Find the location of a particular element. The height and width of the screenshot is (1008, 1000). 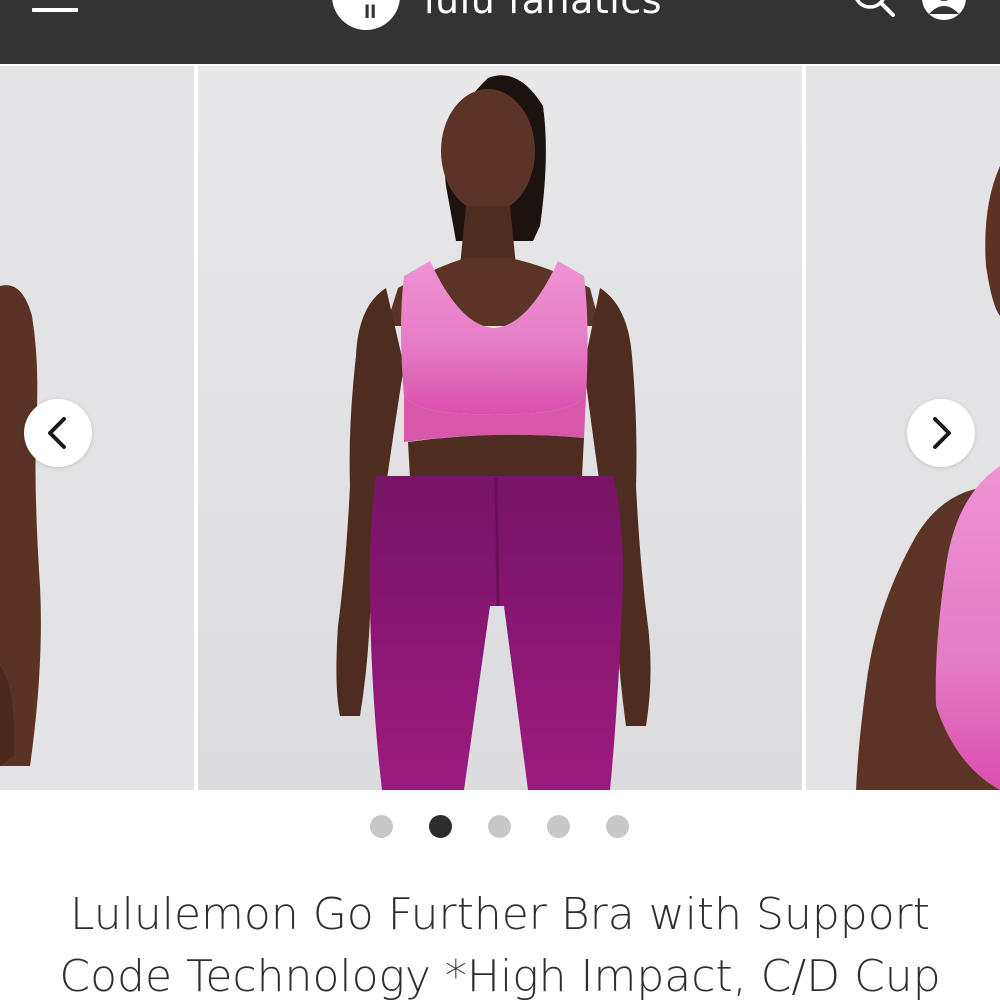

menu-button is located at coordinates (55, 10).